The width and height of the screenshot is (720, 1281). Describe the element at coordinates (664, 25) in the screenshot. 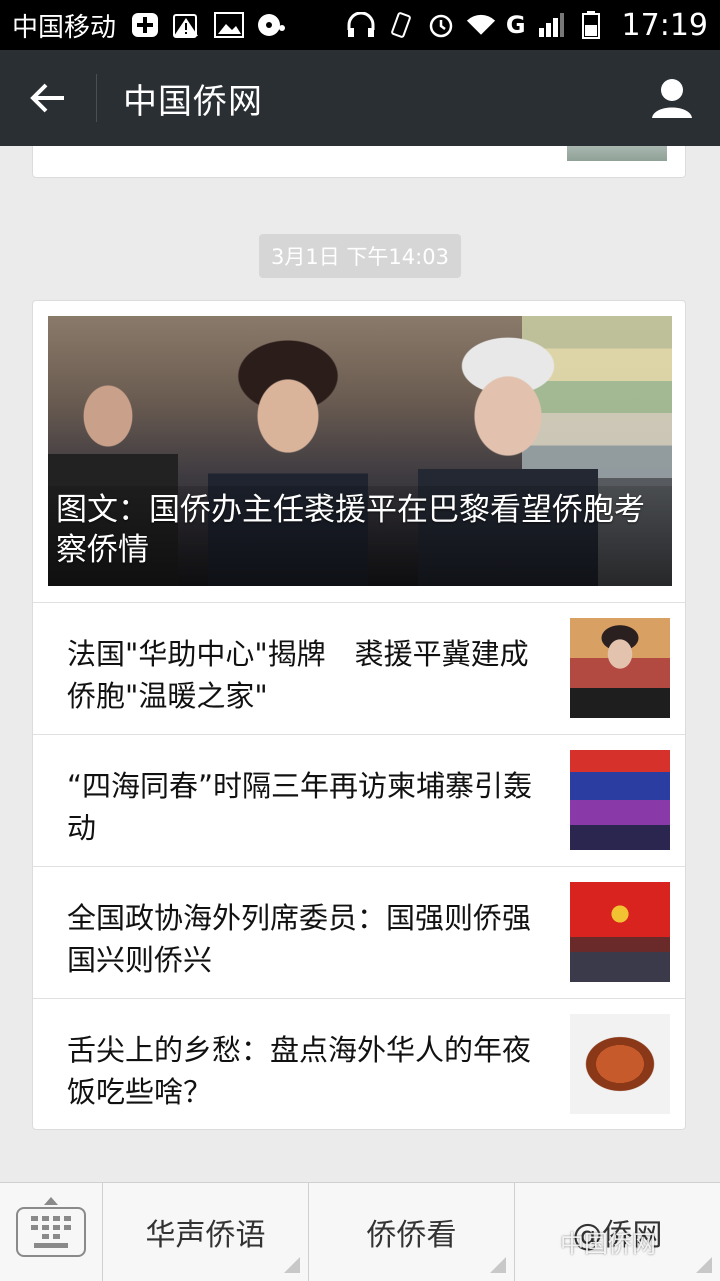

I see `clock: 17:19` at that location.